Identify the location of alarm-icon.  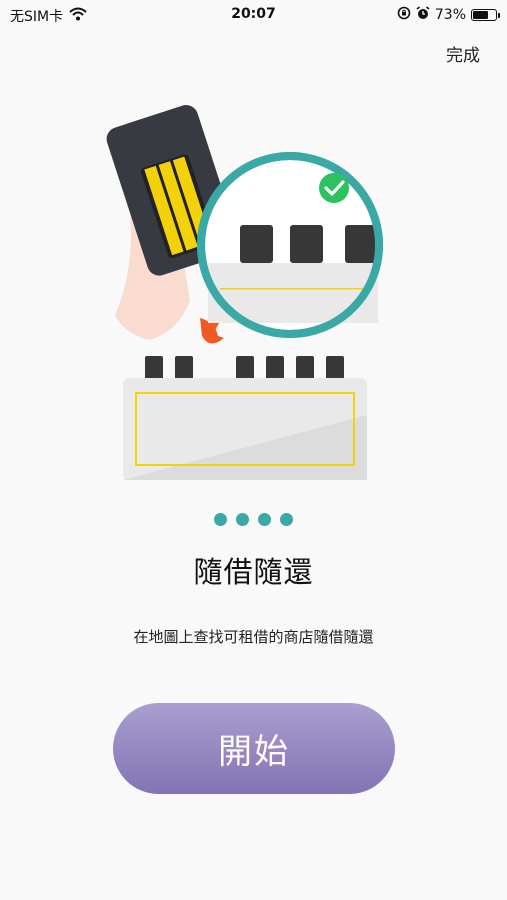
(423, 15).